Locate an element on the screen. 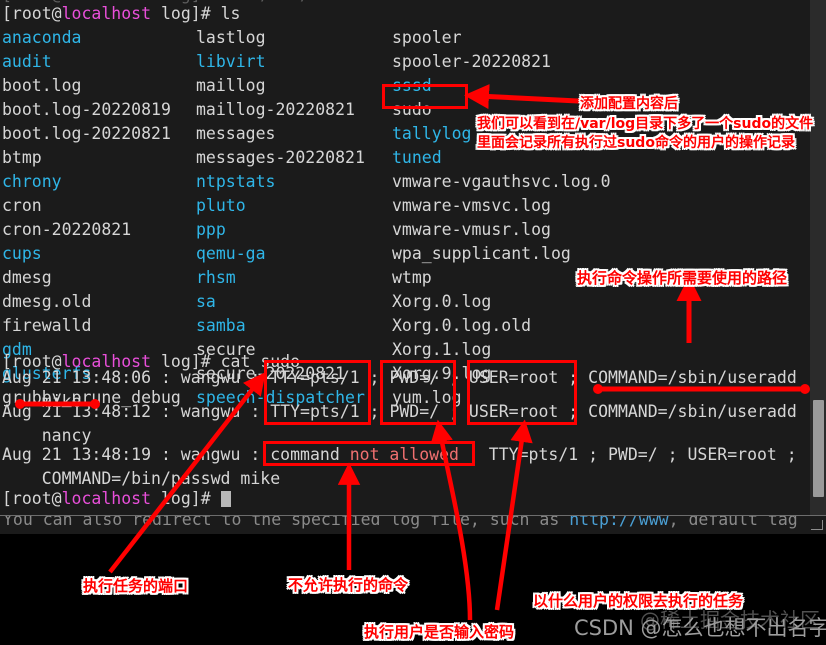  file-name: pluto is located at coordinates (221, 205).